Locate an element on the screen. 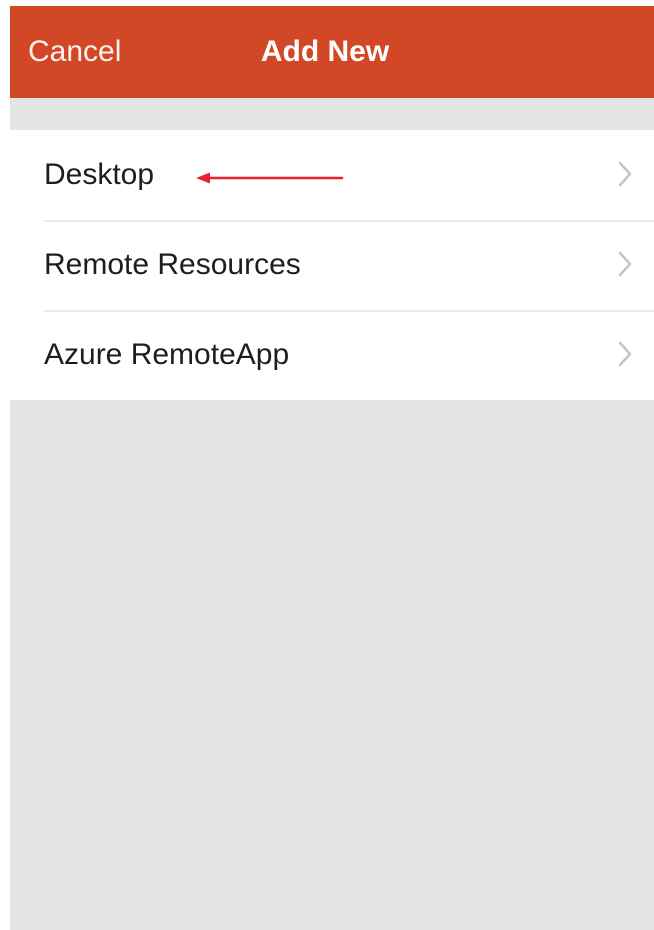  list-item-azure-remoteapp: Azure RemoteApp is located at coordinates (332, 355).